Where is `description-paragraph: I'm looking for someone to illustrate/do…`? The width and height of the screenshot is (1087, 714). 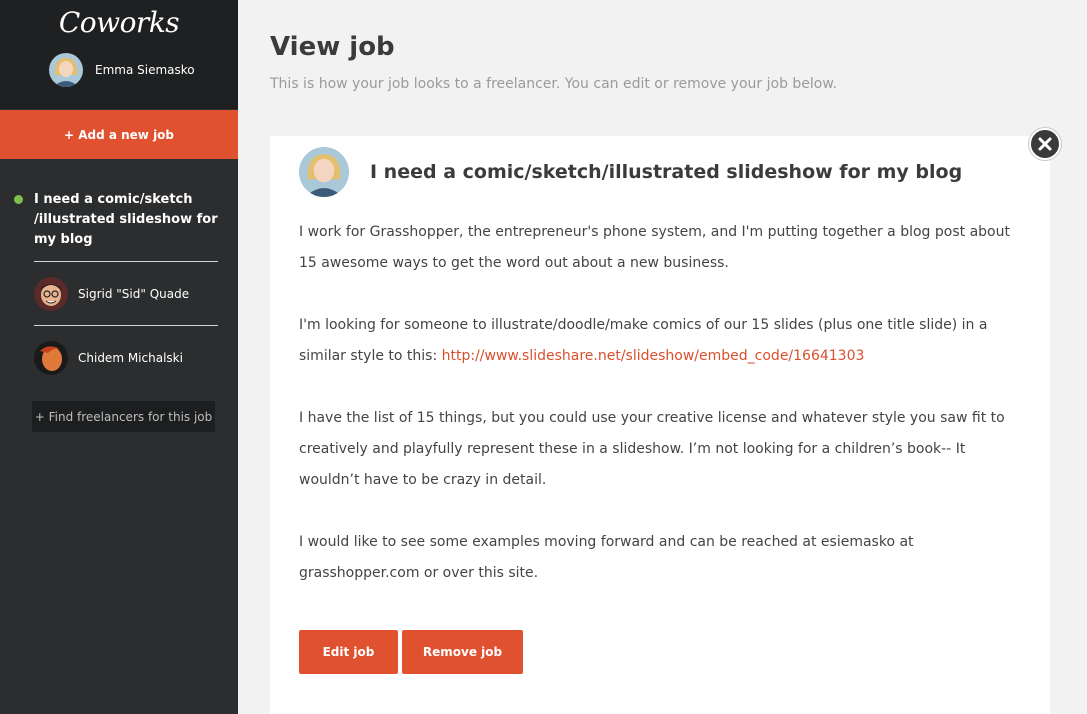 description-paragraph: I'm looking for someone to illustrate/do… is located at coordinates (659, 341).